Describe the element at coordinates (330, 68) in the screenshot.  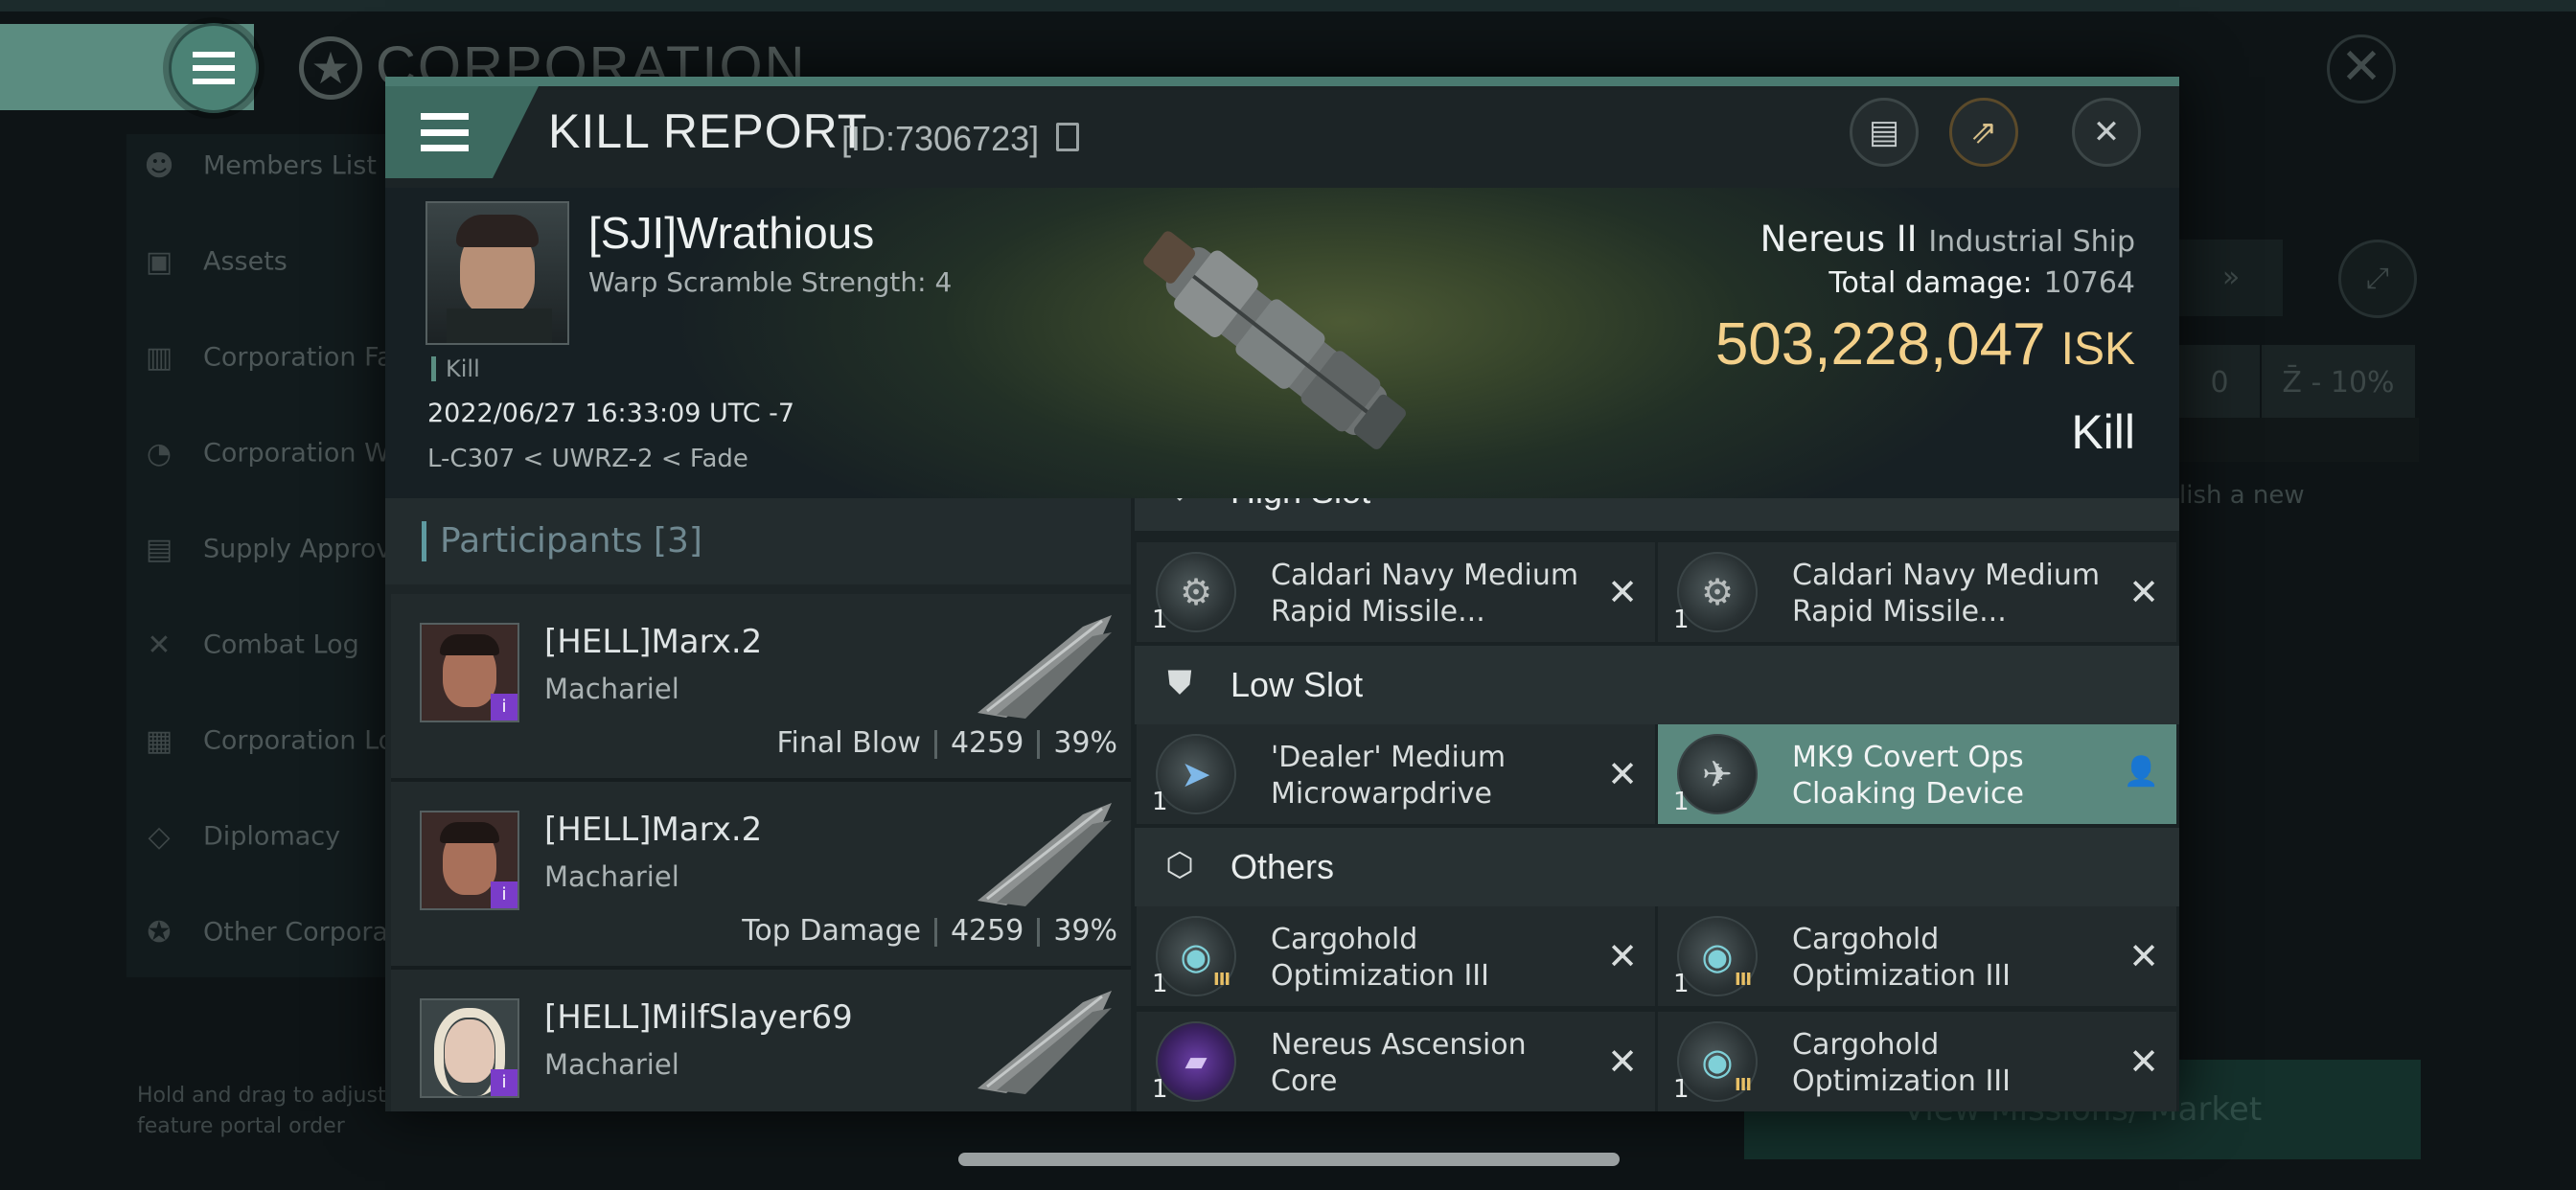
I see `corporation-emblem-icon: ★` at that location.